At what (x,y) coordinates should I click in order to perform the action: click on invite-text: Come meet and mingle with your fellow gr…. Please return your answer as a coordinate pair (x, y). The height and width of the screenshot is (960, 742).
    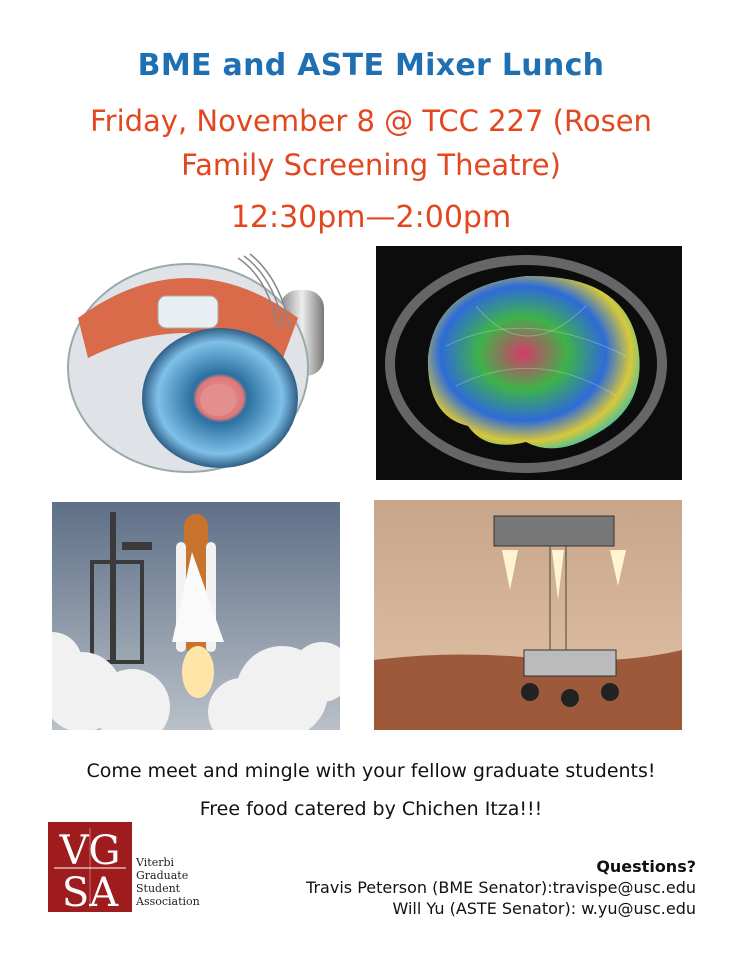
    Looking at the image, I should click on (371, 771).